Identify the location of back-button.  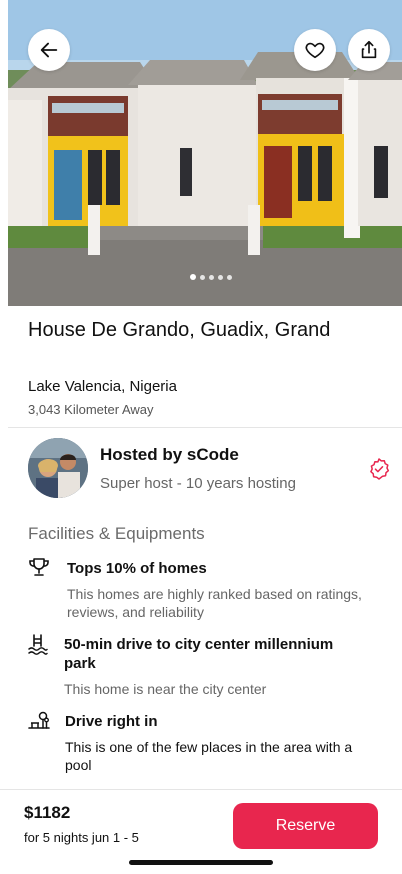
(49, 50).